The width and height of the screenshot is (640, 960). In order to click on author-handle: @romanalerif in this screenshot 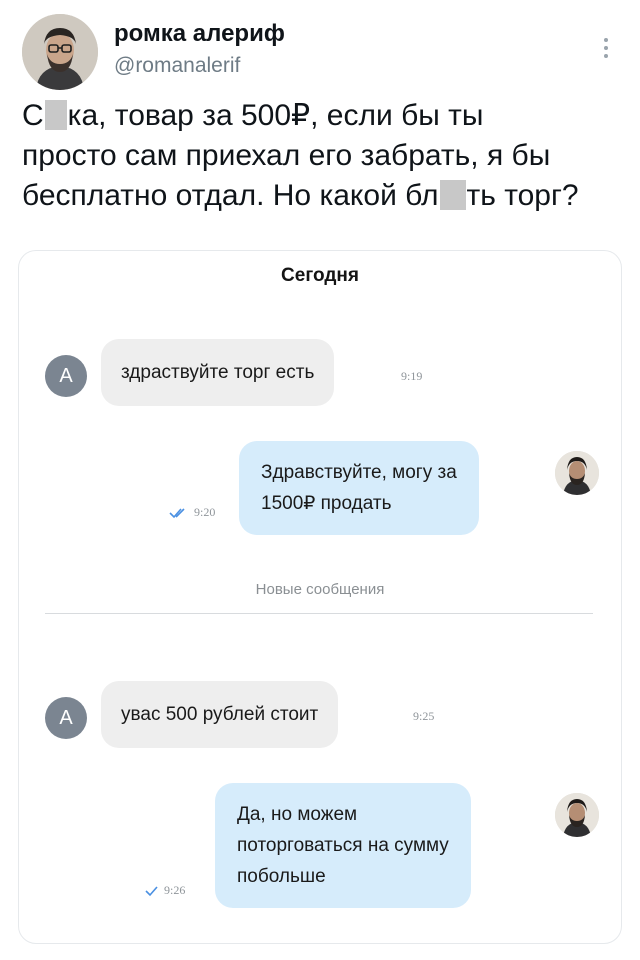, I will do `click(177, 66)`.